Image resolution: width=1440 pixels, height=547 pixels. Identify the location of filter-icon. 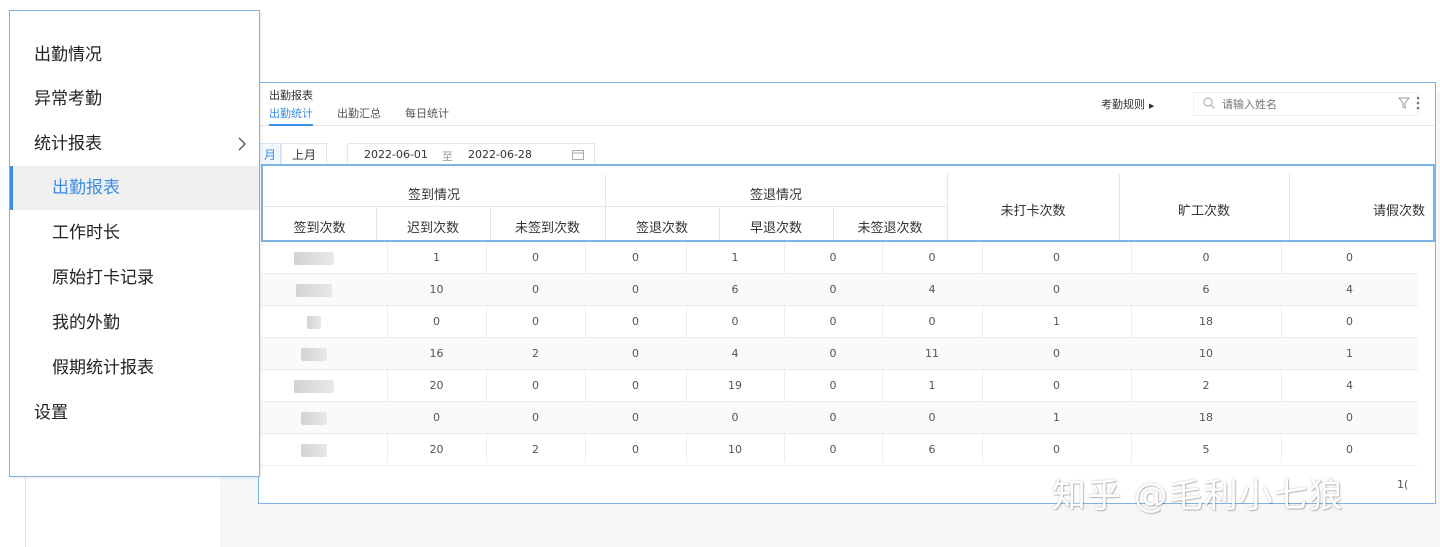
(1404, 103).